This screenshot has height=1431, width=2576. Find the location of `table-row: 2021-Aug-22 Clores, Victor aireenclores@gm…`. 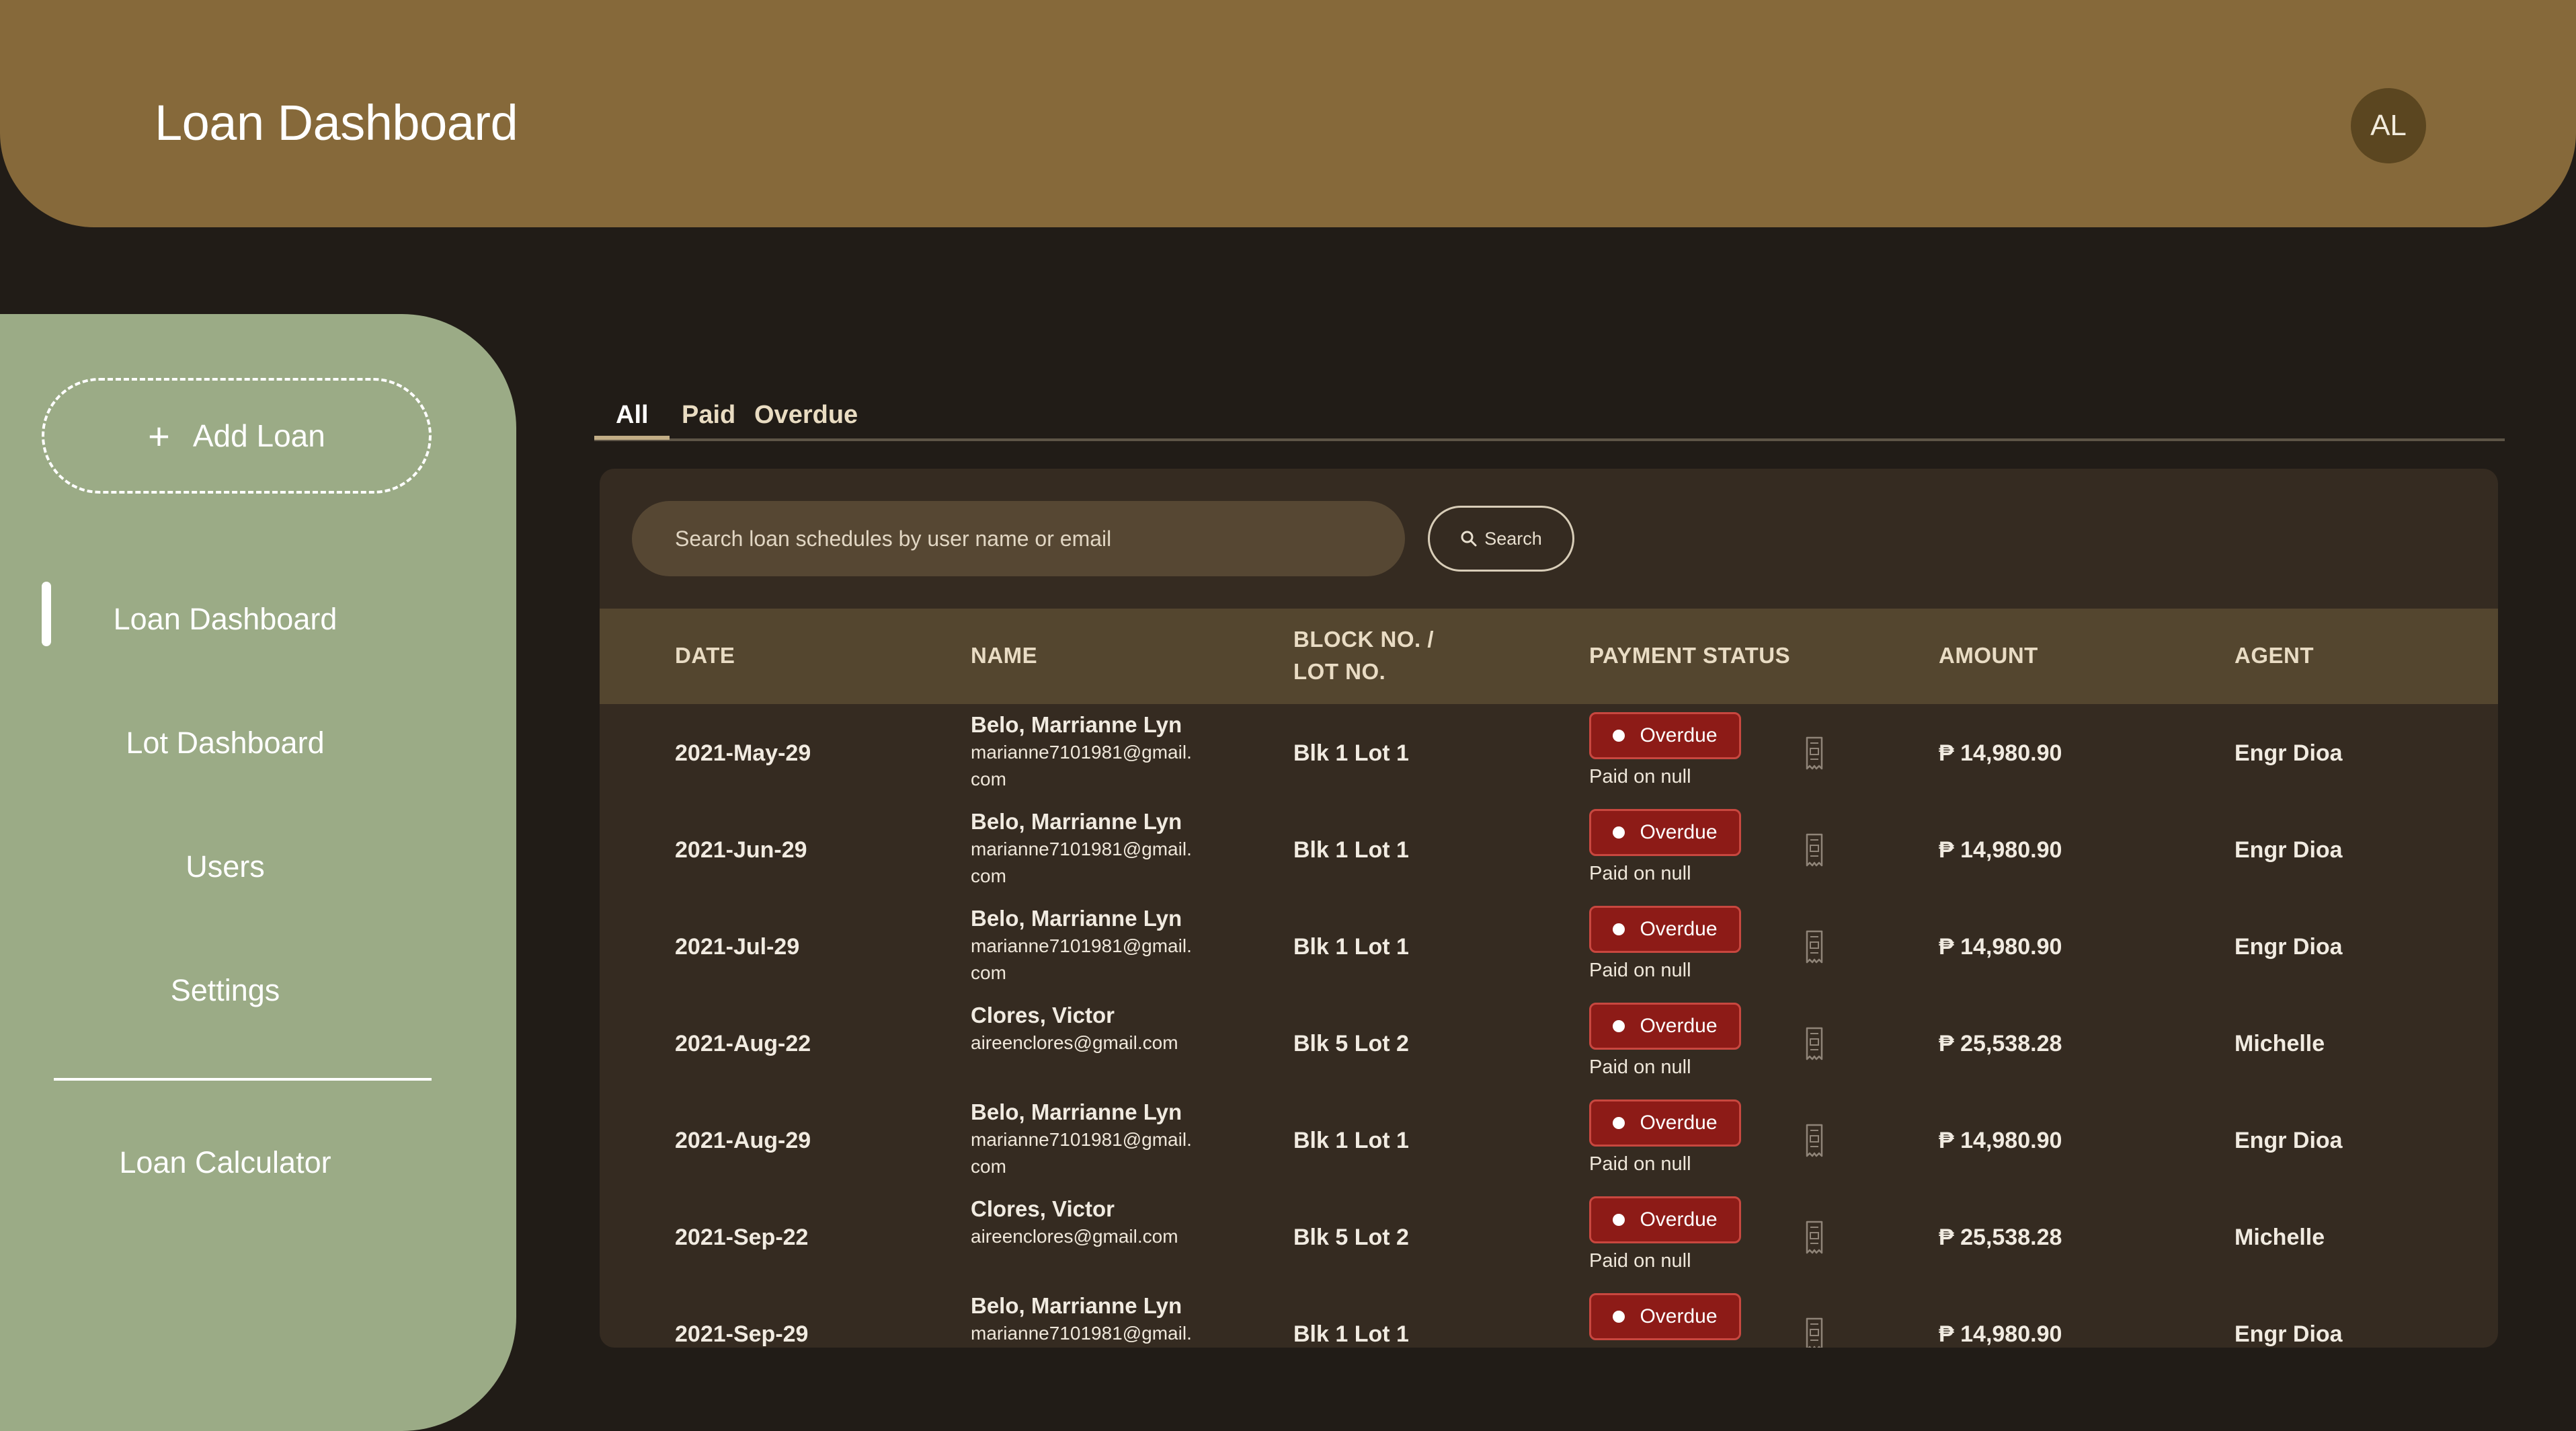

table-row: 2021-Aug-22 Clores, Victor aireenclores@gm… is located at coordinates (1549, 1043).